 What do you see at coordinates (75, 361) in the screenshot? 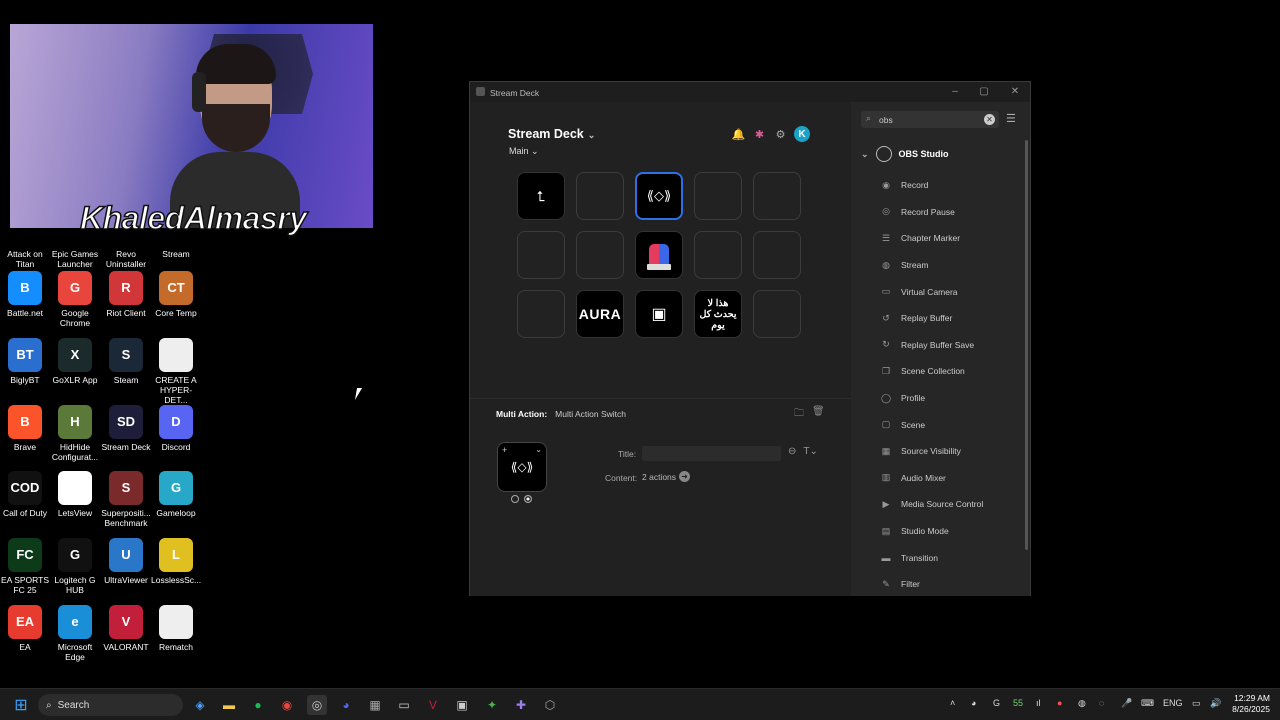
I see `desktop-icon: X GoXLR App` at bounding box center [75, 361].